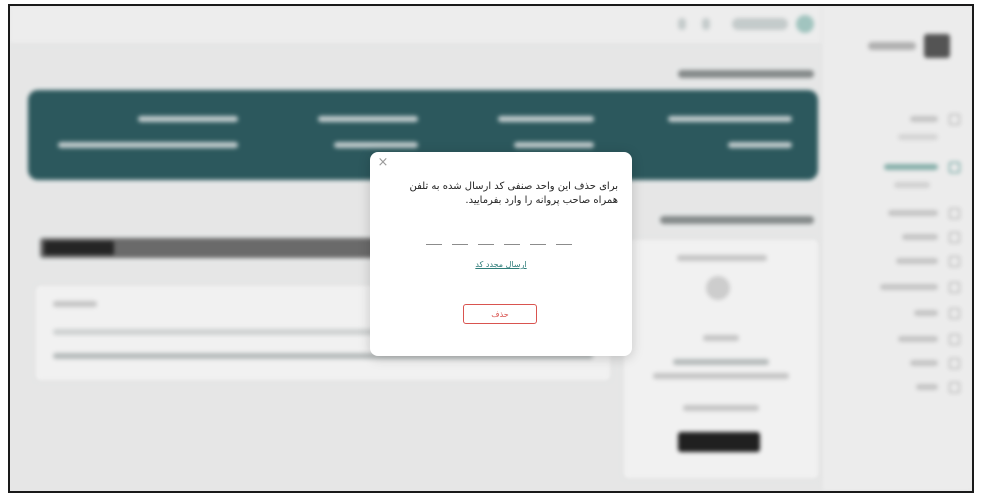  I want to click on otp-code-input, so click(501, 241).